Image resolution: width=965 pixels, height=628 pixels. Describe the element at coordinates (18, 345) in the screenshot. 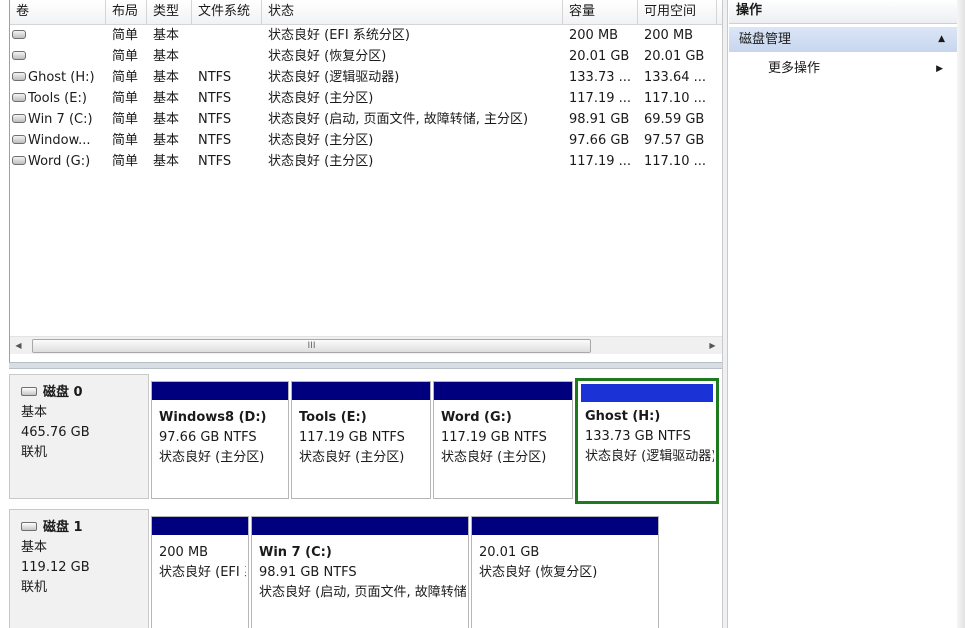

I see `scroll-left-arrow-icon: ◀` at that location.